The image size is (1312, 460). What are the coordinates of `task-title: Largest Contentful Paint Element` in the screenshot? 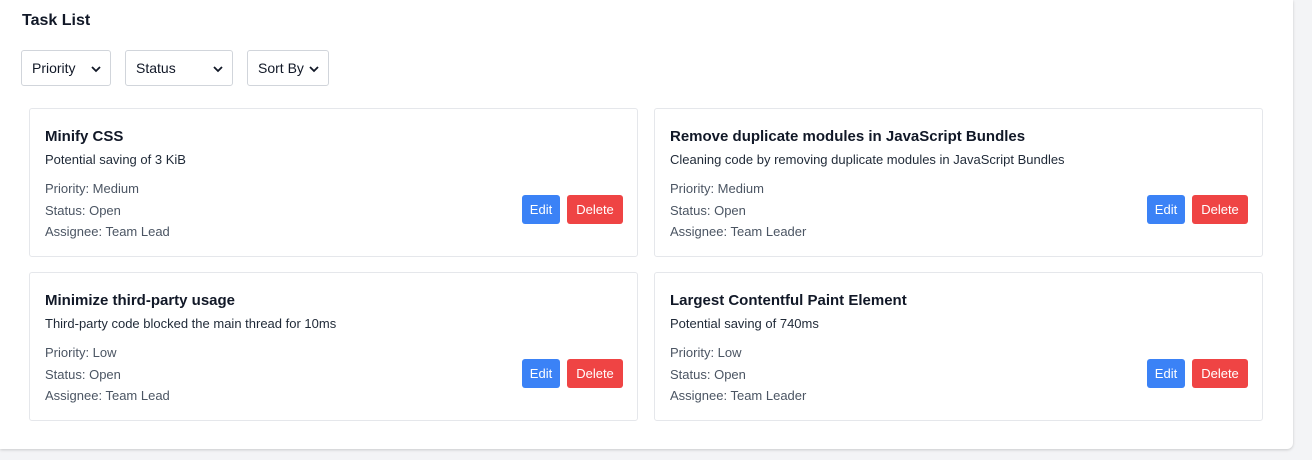 It's located at (788, 300).